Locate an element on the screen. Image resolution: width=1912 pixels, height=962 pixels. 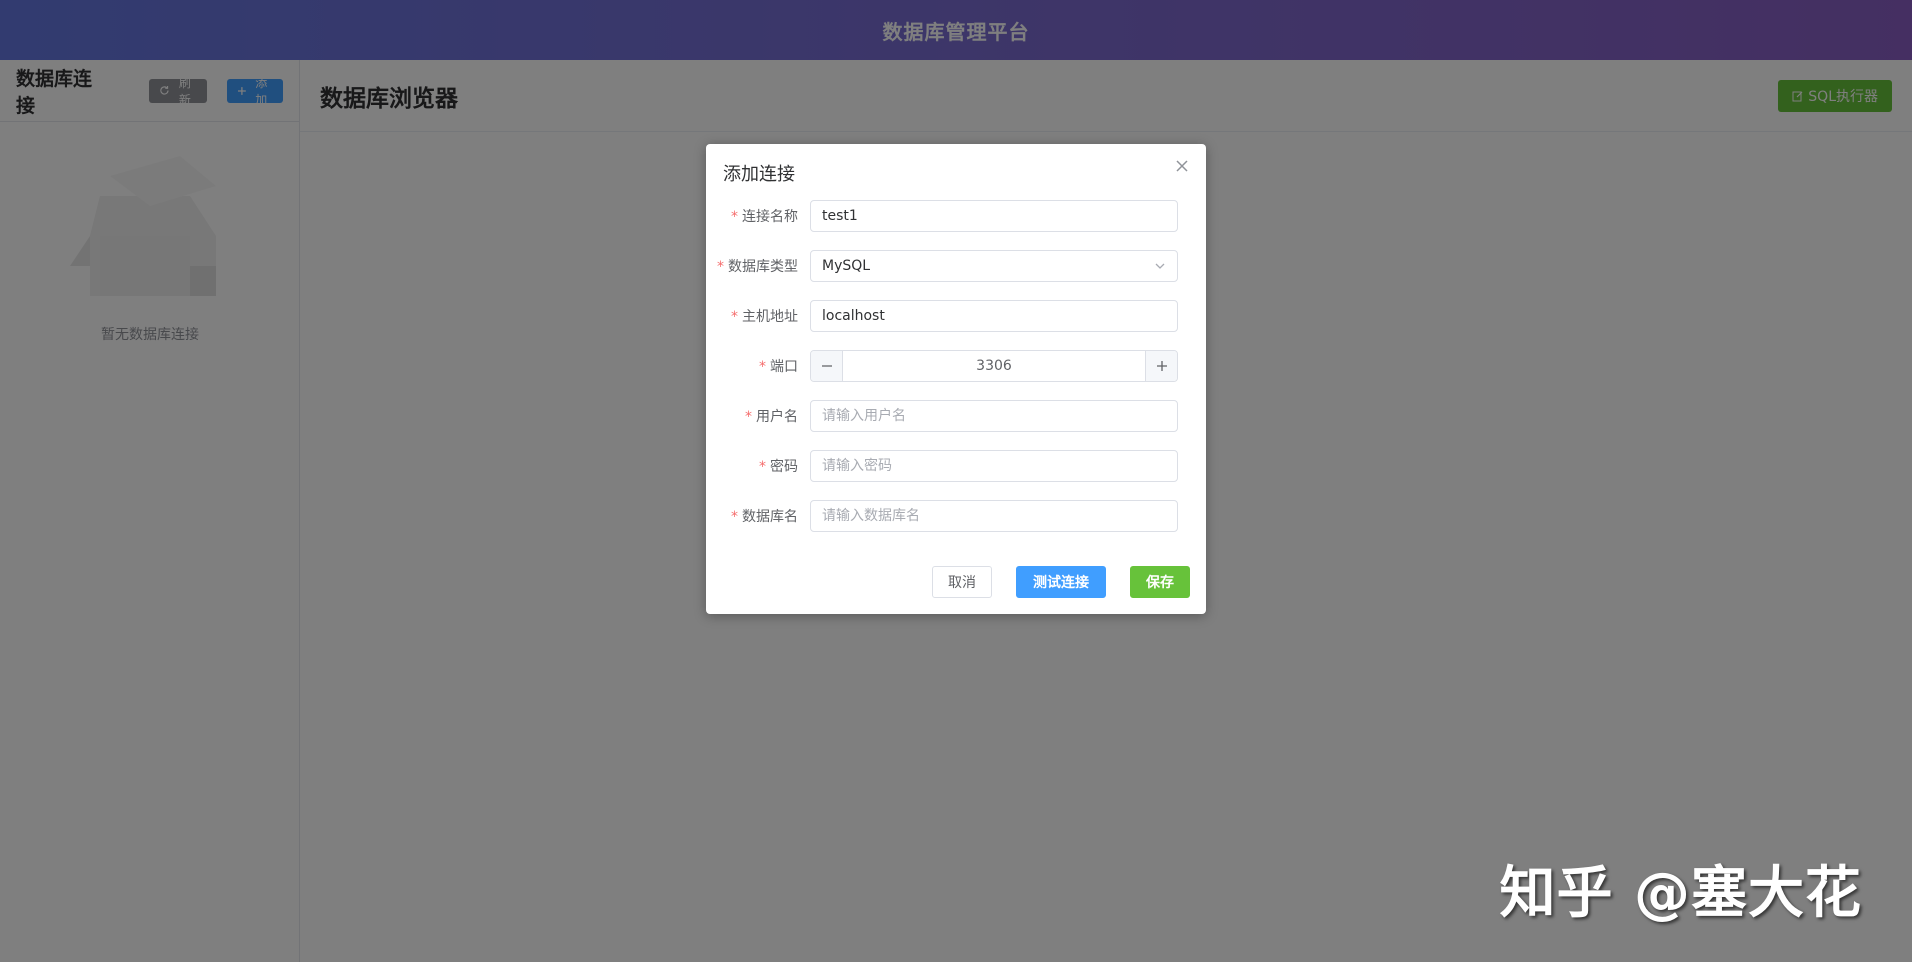
save-button: 保存 is located at coordinates (1160, 582).